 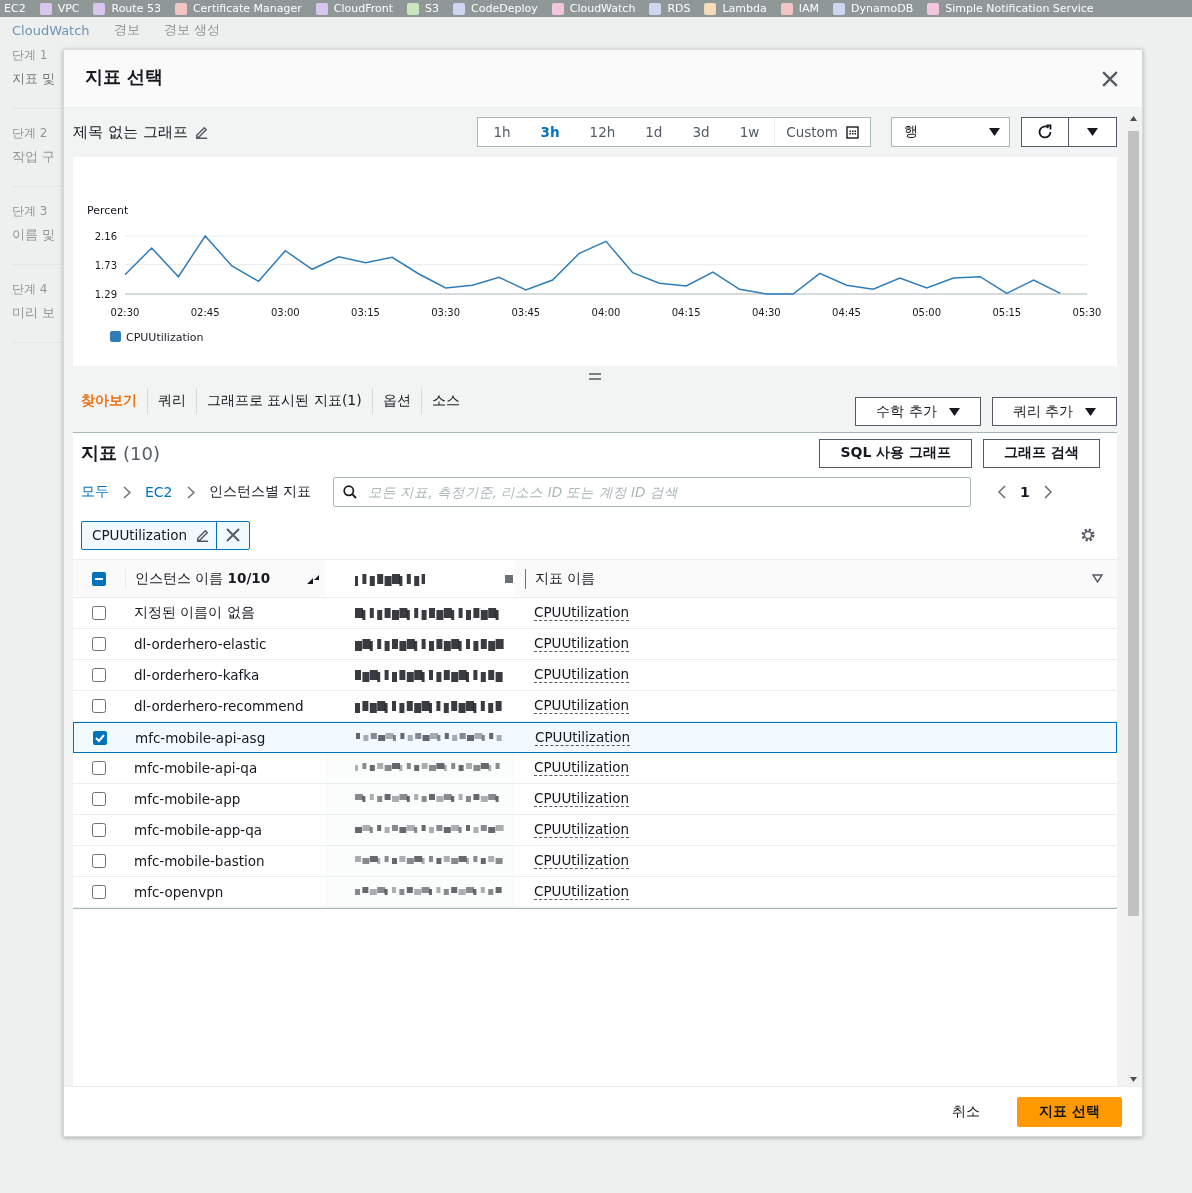 I want to click on metric-count: (10), so click(x=141, y=453).